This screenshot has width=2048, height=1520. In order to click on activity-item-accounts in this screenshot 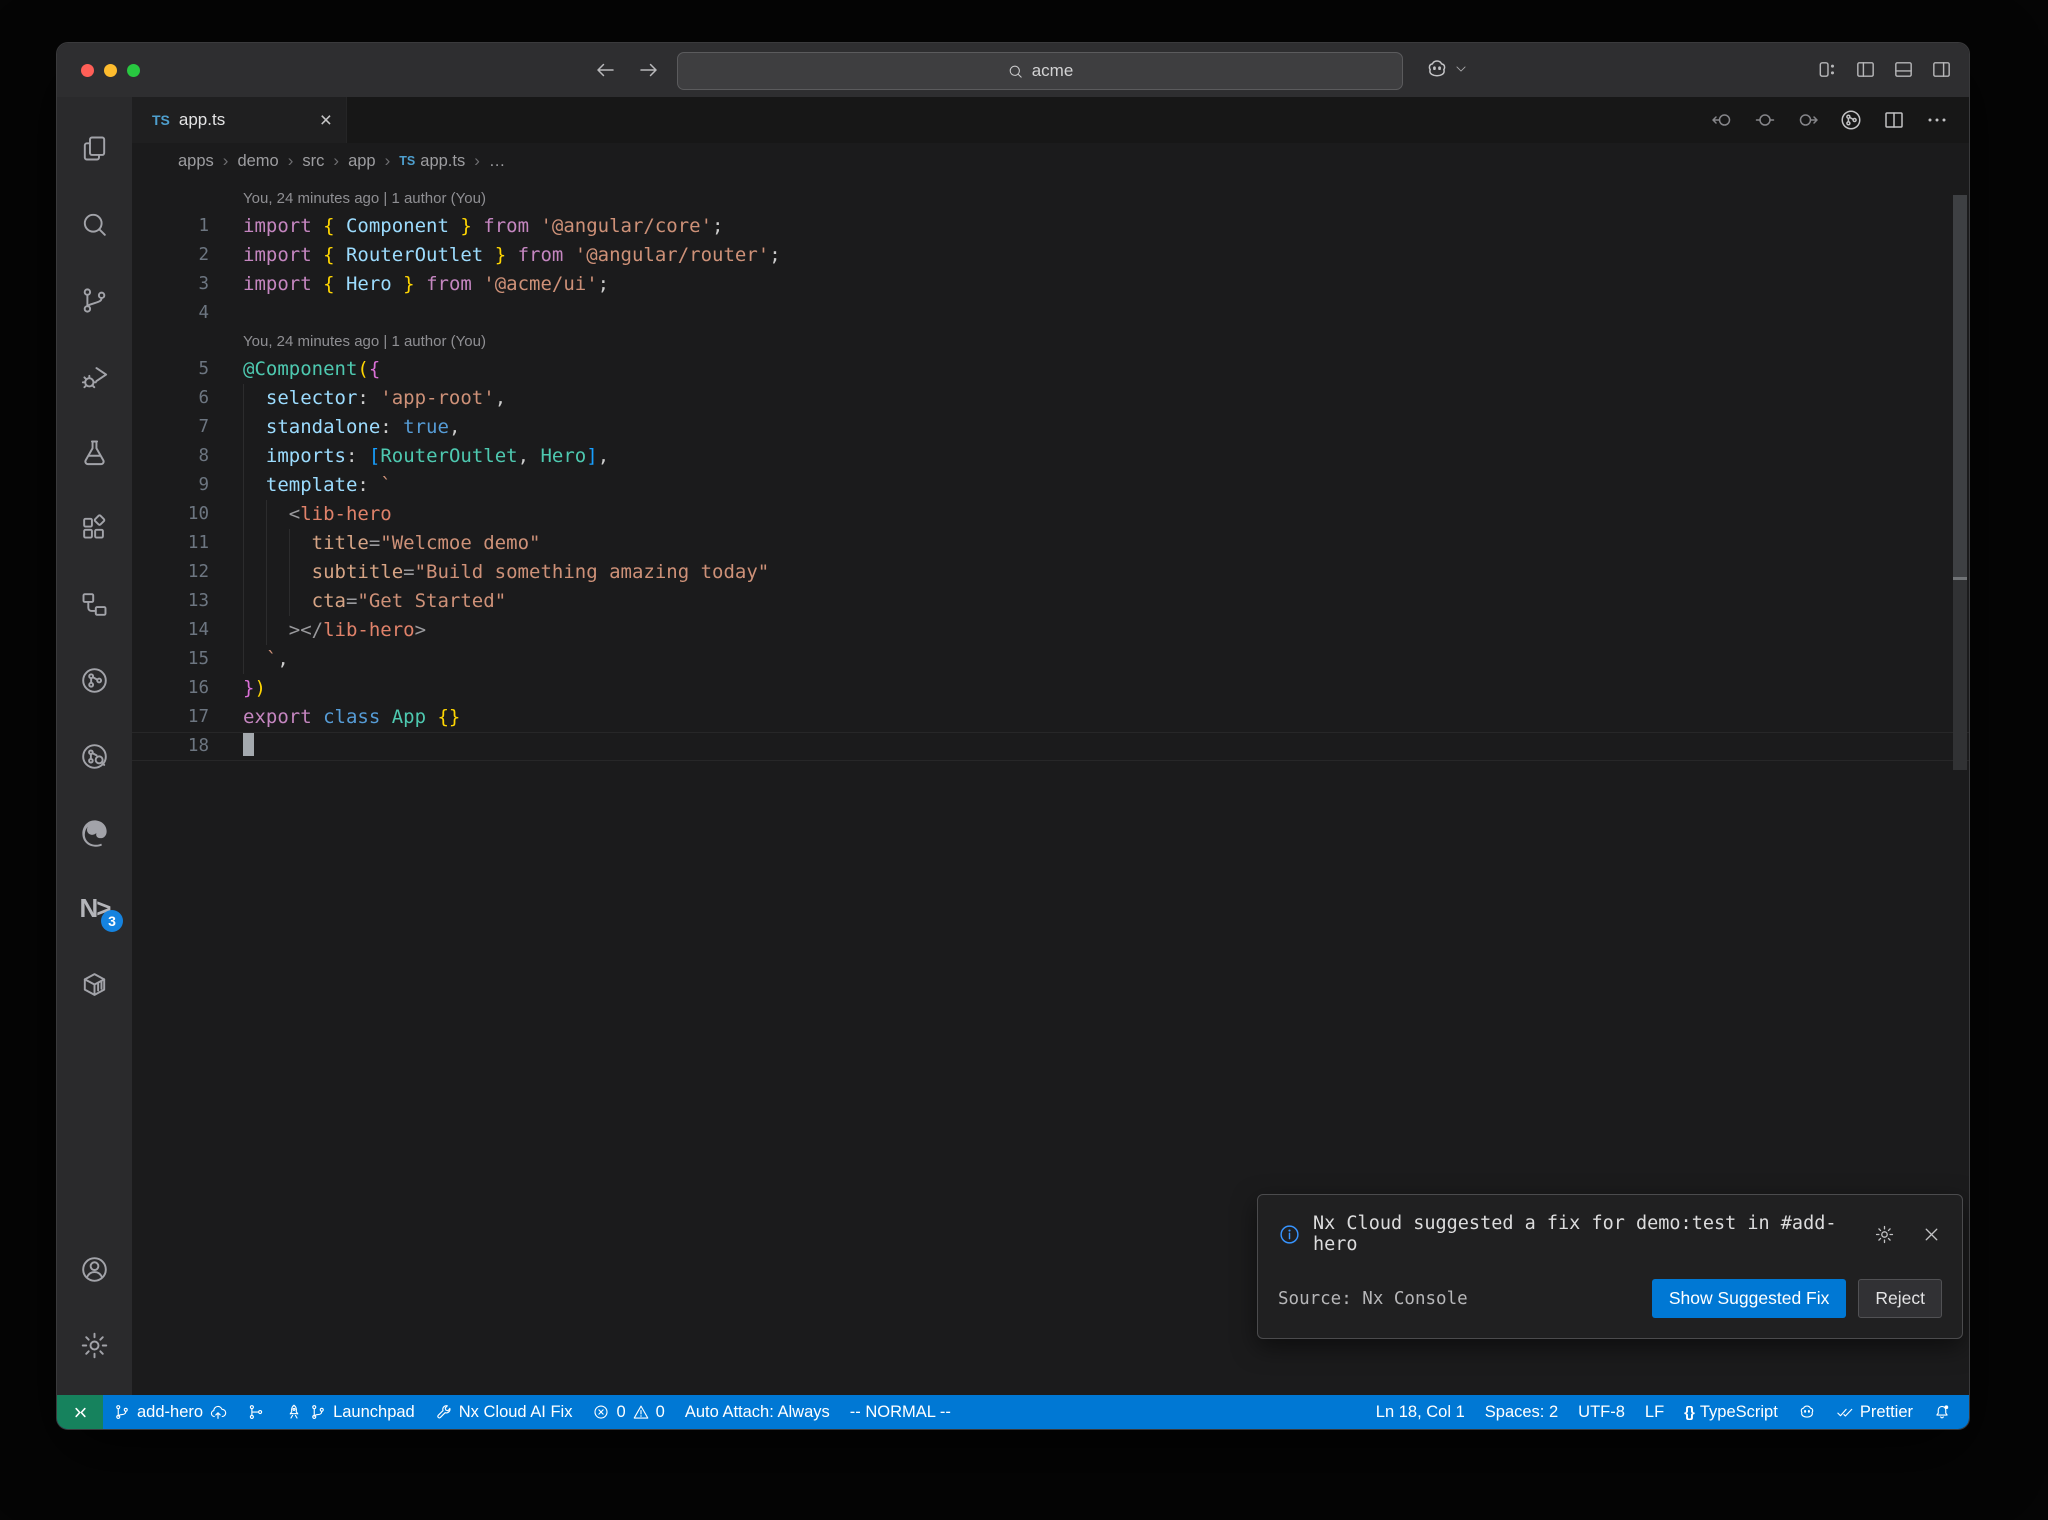, I will do `click(94, 1269)`.